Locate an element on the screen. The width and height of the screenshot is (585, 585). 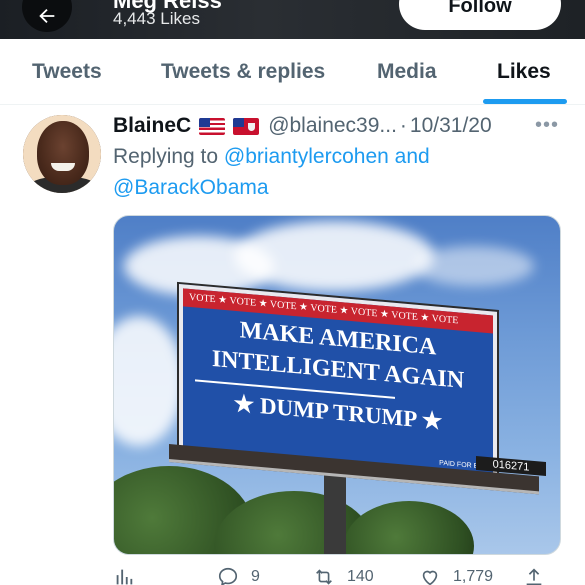
tab-media: Media is located at coordinates (407, 72).